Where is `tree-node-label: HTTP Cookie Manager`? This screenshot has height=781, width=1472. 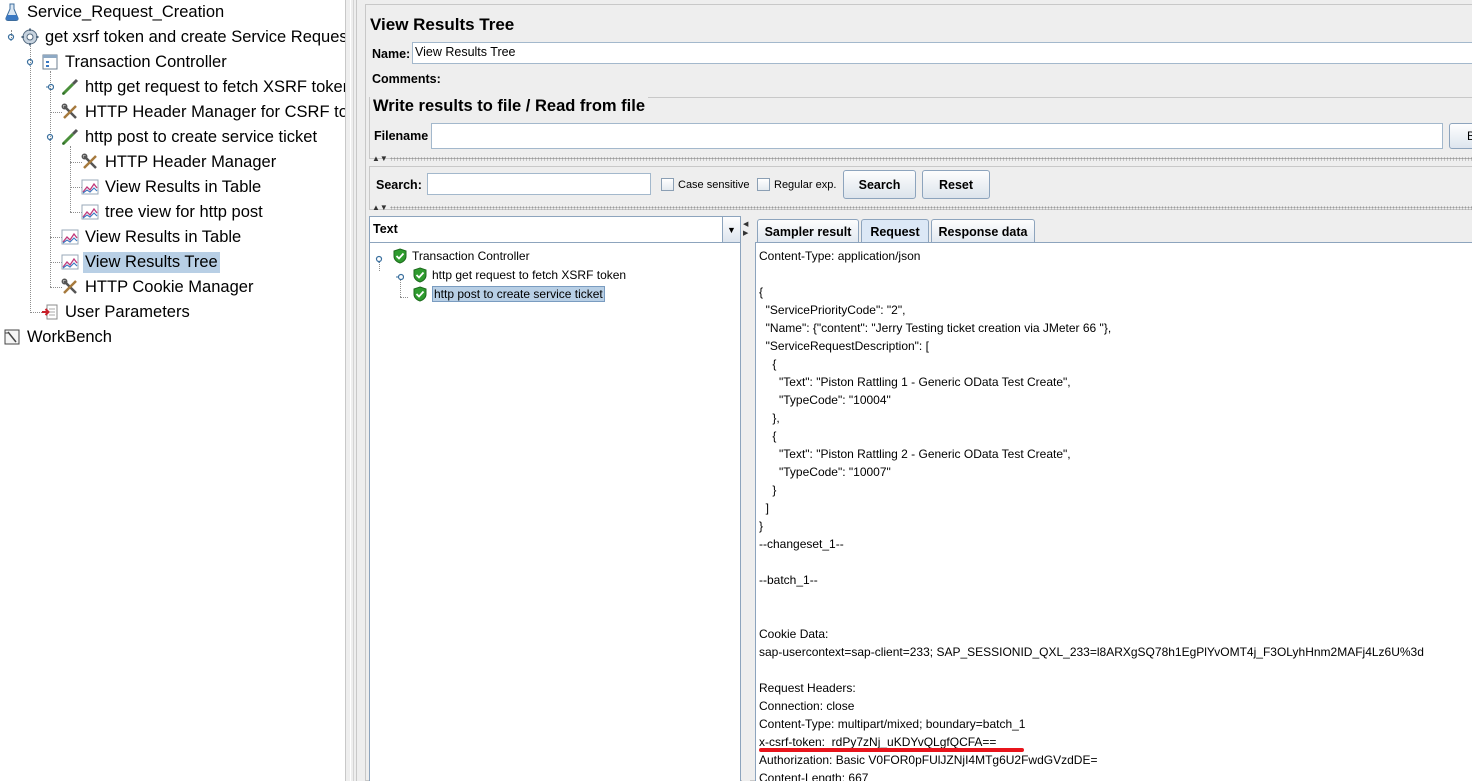
tree-node-label: HTTP Cookie Manager is located at coordinates (169, 286).